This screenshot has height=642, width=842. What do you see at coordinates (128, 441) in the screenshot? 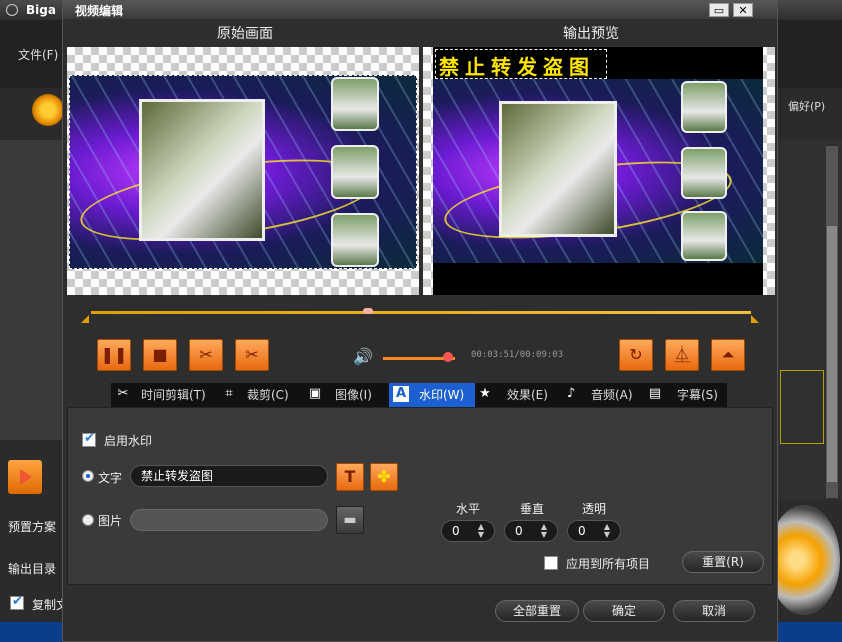
I see `enable-watermark-label: 启用水印` at bounding box center [128, 441].